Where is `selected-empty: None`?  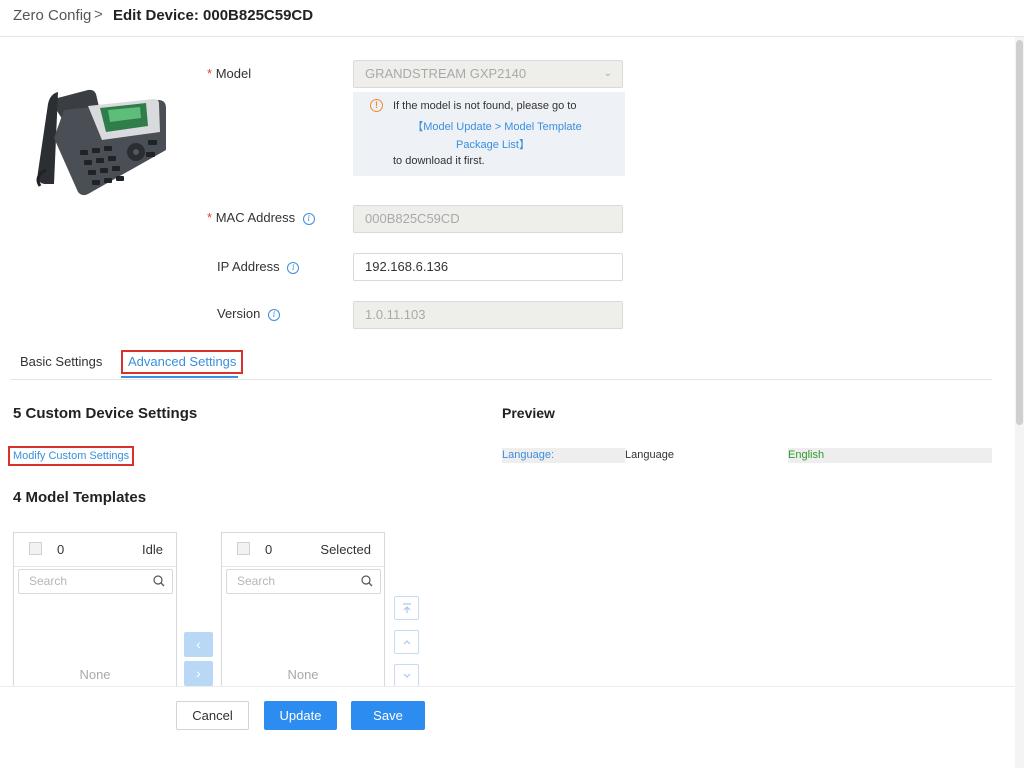
selected-empty: None is located at coordinates (303, 674).